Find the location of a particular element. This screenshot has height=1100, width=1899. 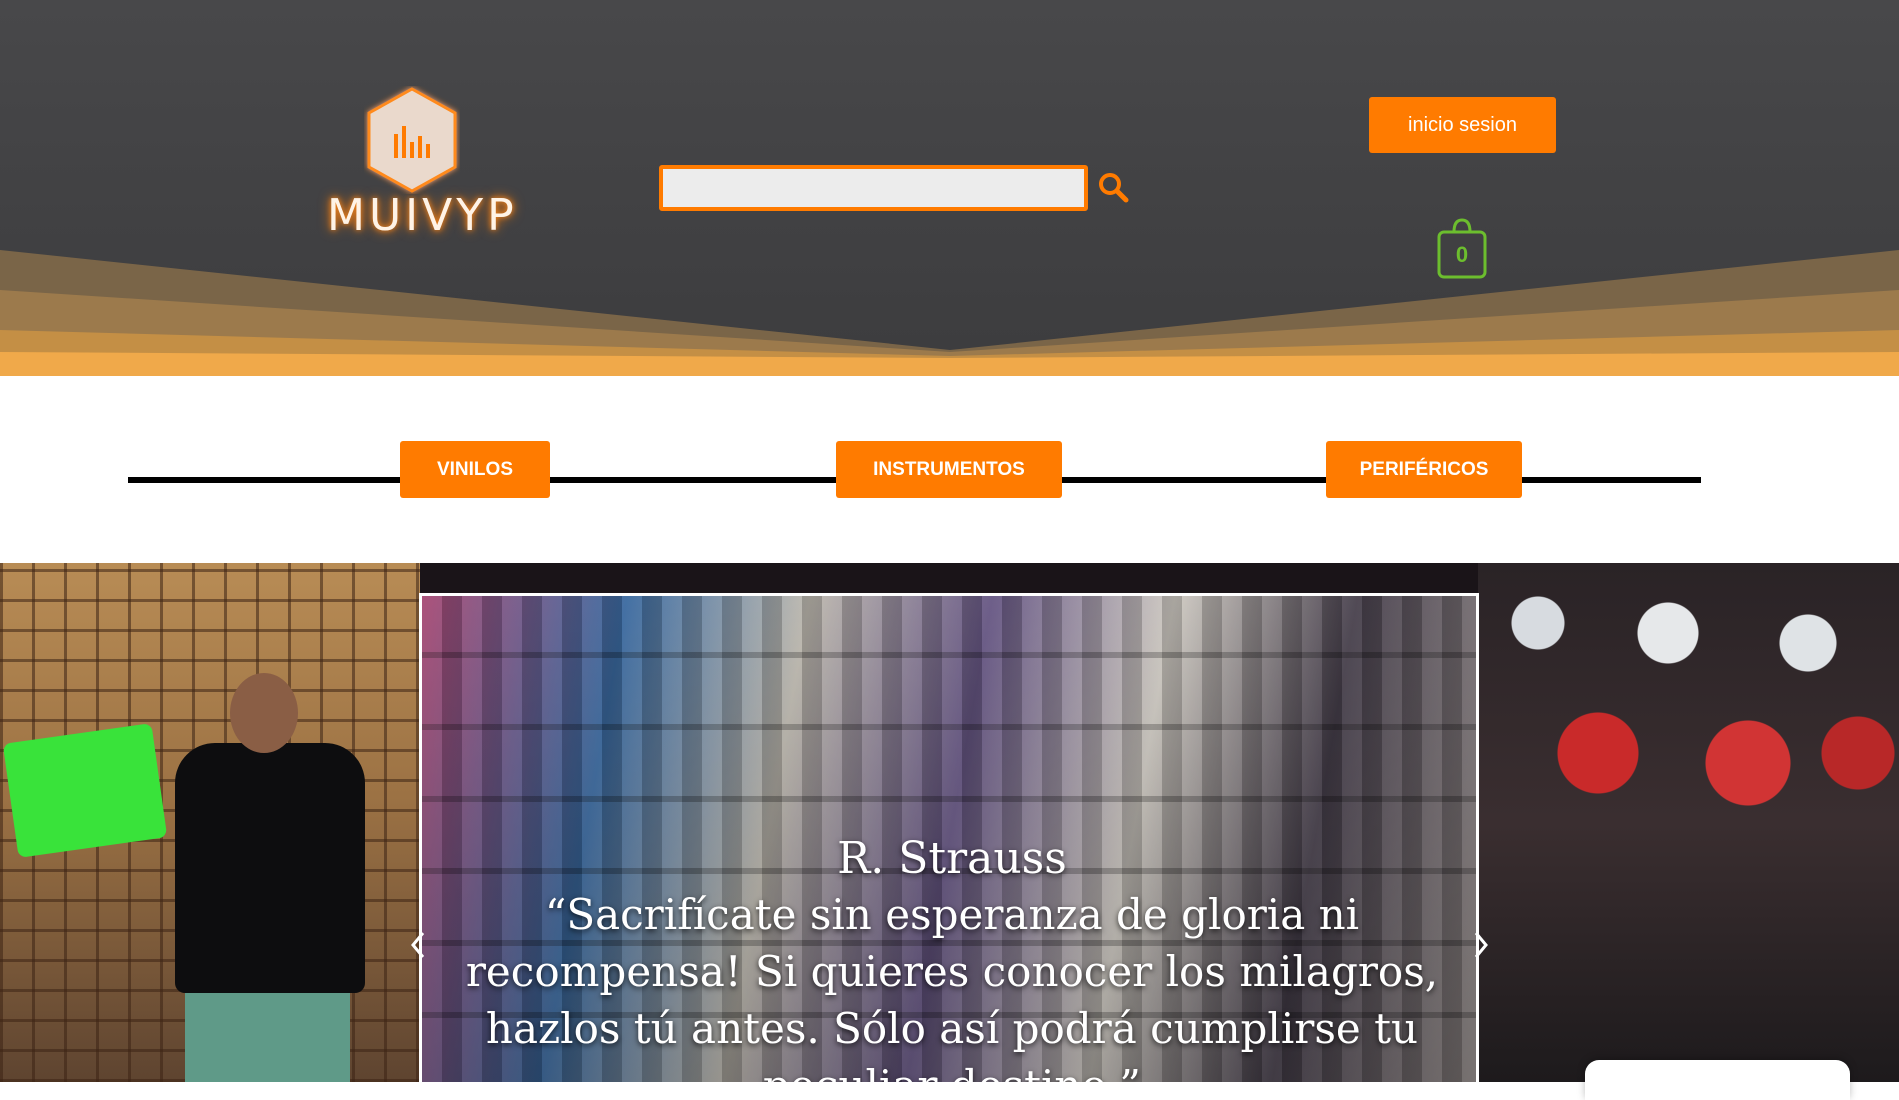

carousel-prev-slide-image is located at coordinates (210, 822).